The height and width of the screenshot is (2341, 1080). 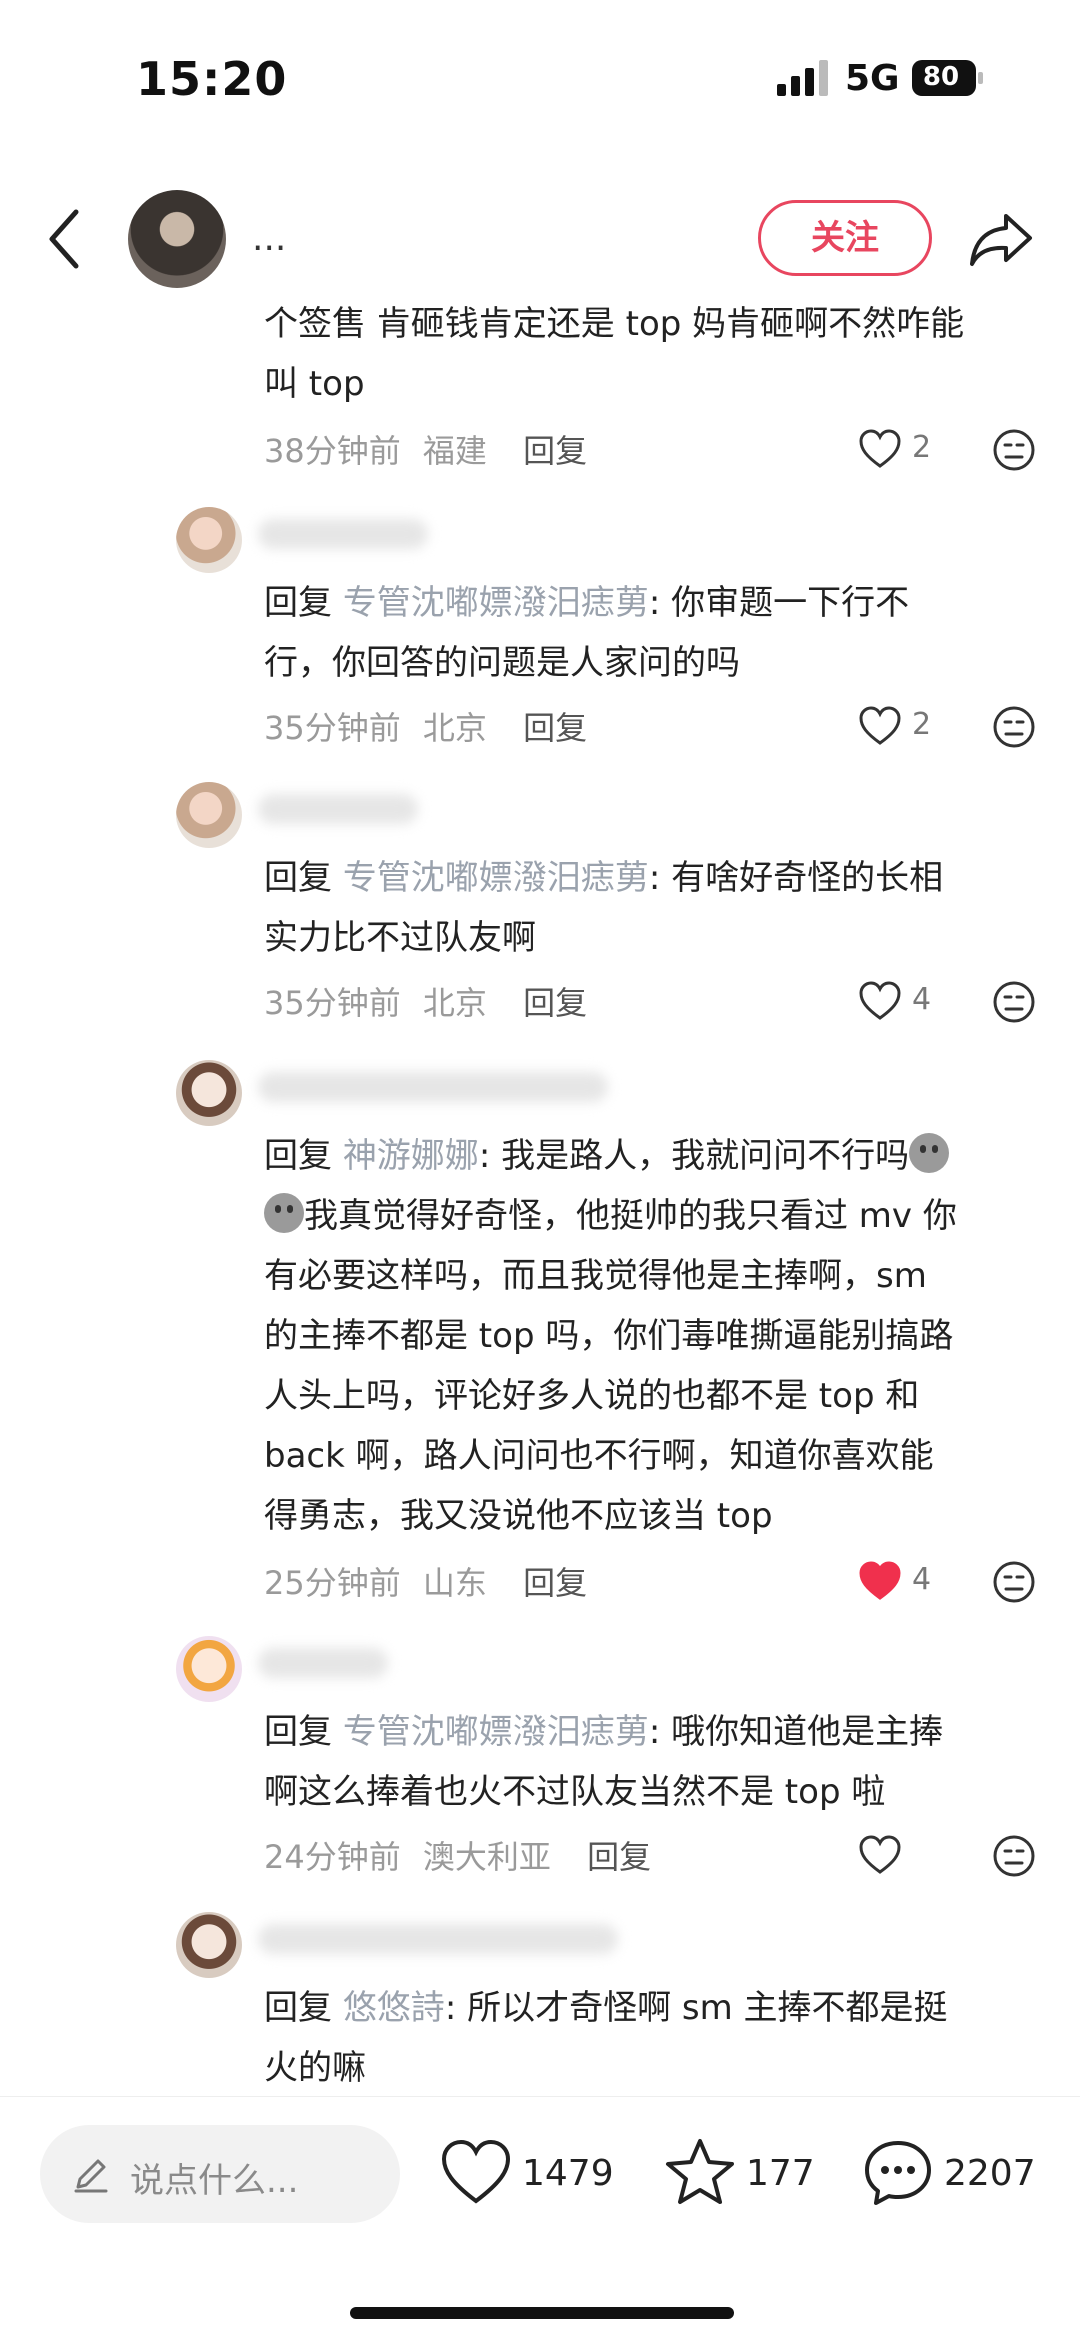 I want to click on comment-text: 回复 悠悠詩: 所以才奇怪啊 sm 主捧不都是挺 火的嘛, so click(x=650, y=2034).